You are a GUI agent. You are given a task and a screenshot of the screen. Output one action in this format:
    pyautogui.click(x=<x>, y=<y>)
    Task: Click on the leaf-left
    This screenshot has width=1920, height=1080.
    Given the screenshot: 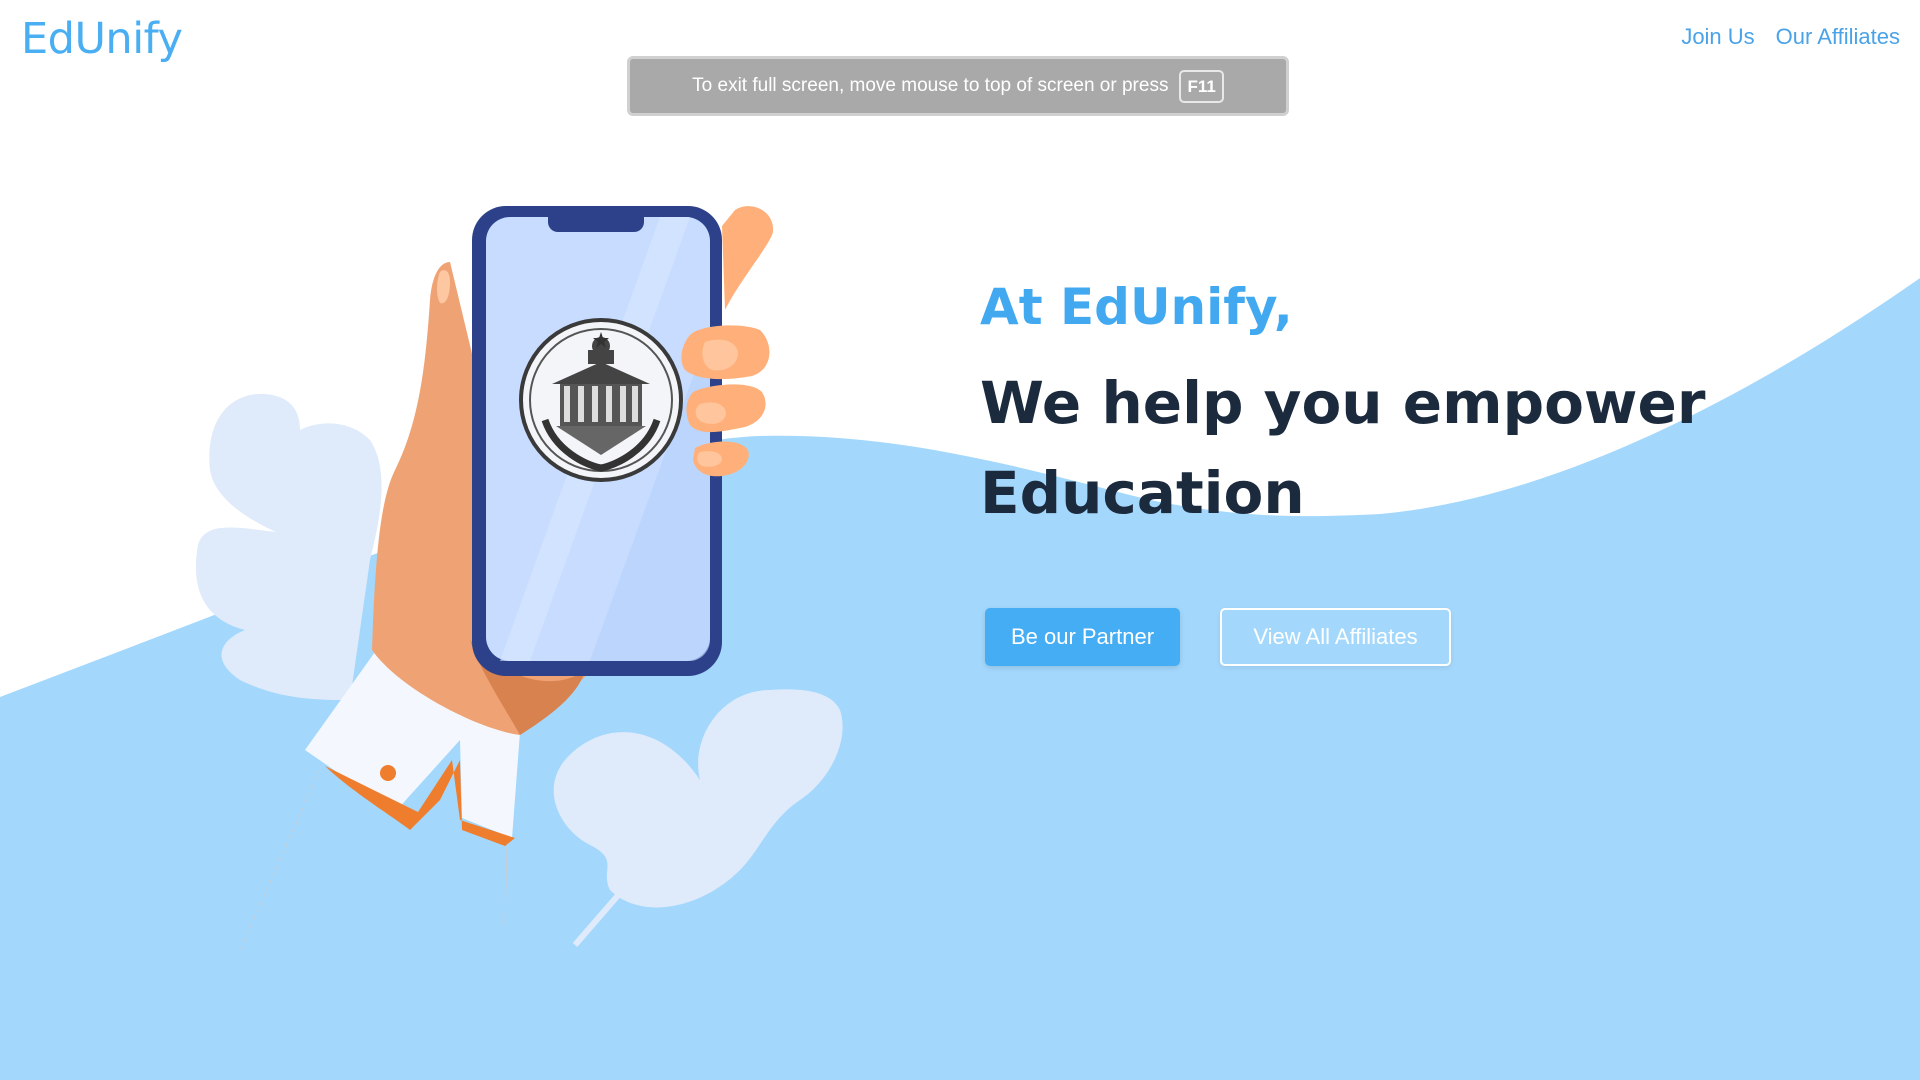 What is the action you would take?
    pyautogui.click(x=288, y=546)
    